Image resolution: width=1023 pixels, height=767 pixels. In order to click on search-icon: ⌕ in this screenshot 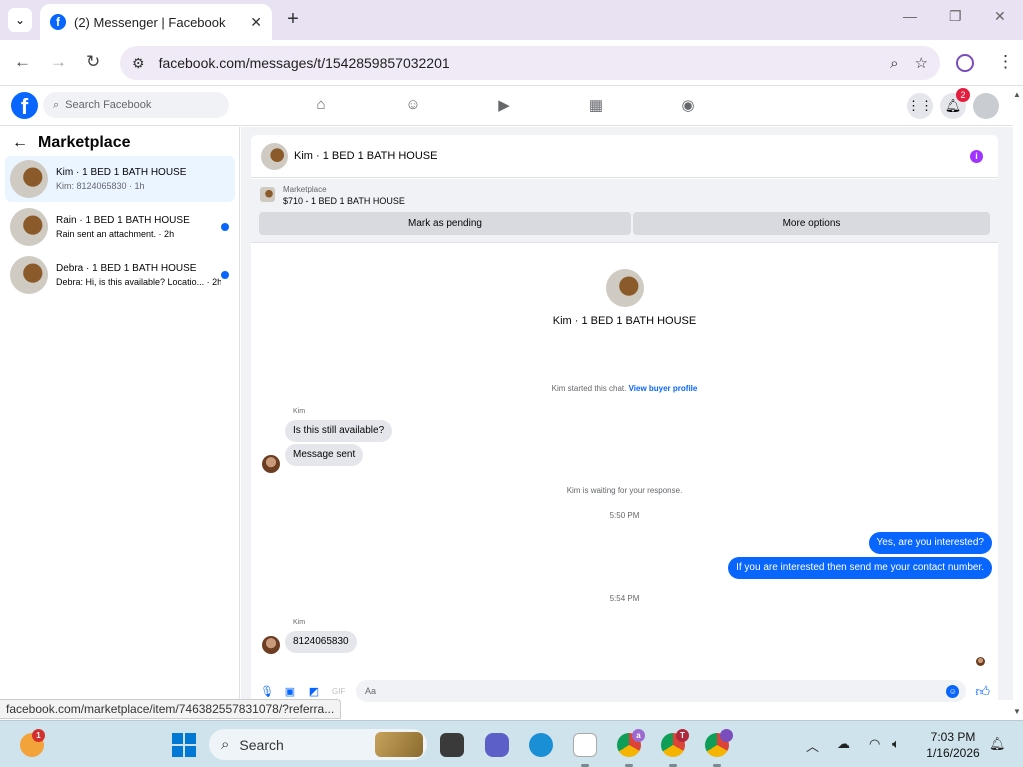, I will do `click(56, 104)`.